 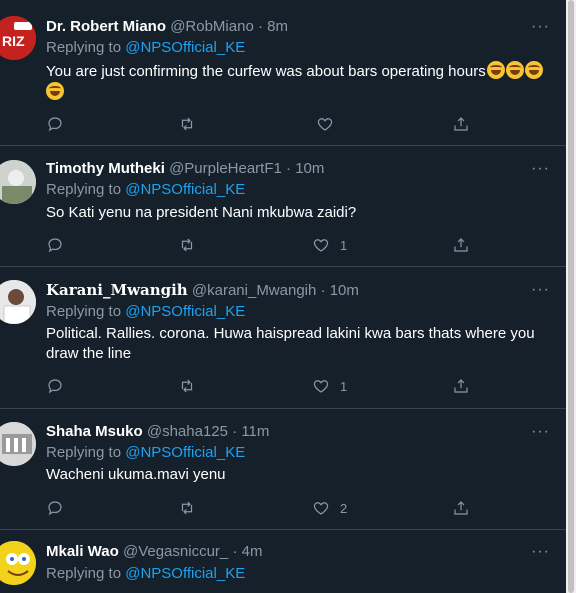 I want to click on scrollbar, so click(x=571, y=296).